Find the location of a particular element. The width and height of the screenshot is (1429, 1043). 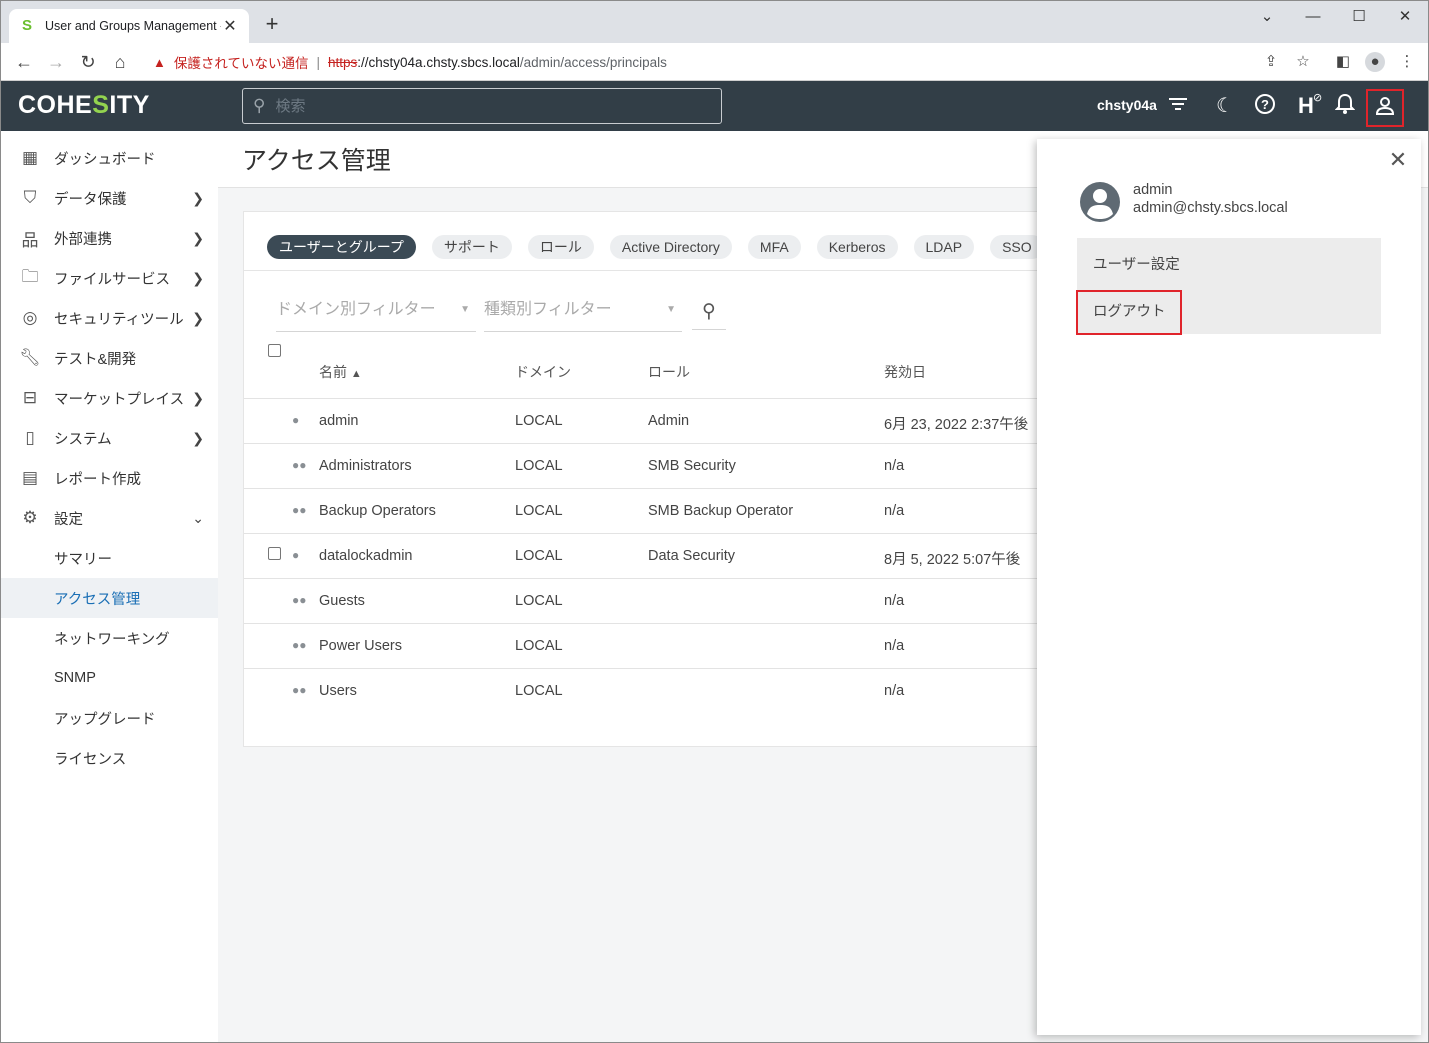

tab-ldap: LDAP is located at coordinates (944, 247).